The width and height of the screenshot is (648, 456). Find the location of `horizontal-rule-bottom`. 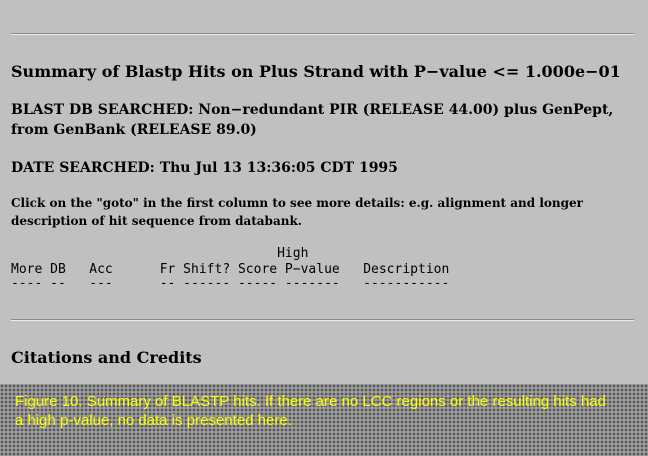

horizontal-rule-bottom is located at coordinates (322, 320).